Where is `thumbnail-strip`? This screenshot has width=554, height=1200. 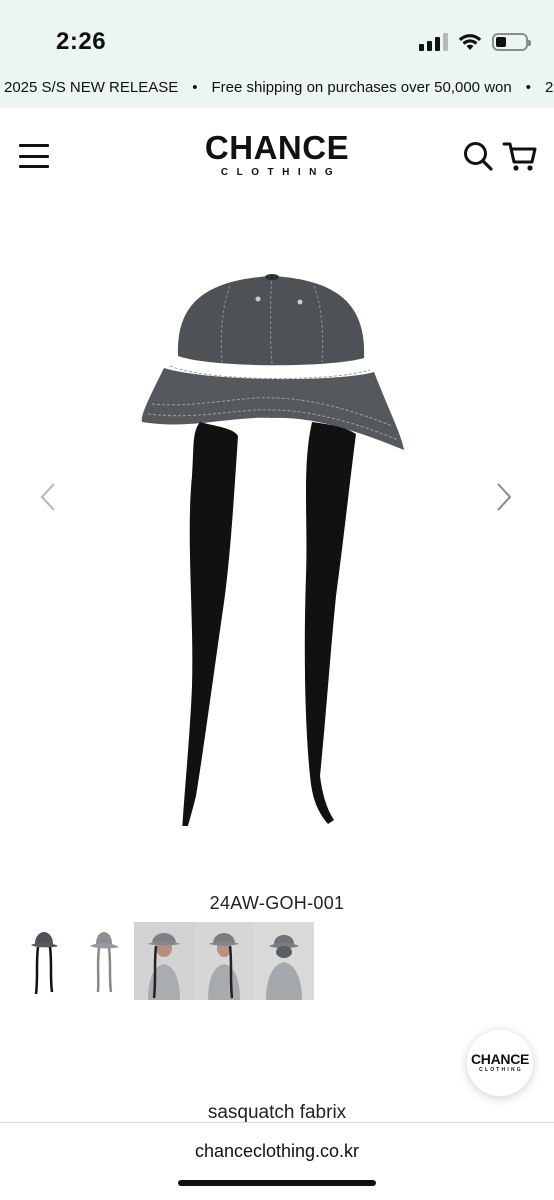 thumbnail-strip is located at coordinates (164, 961).